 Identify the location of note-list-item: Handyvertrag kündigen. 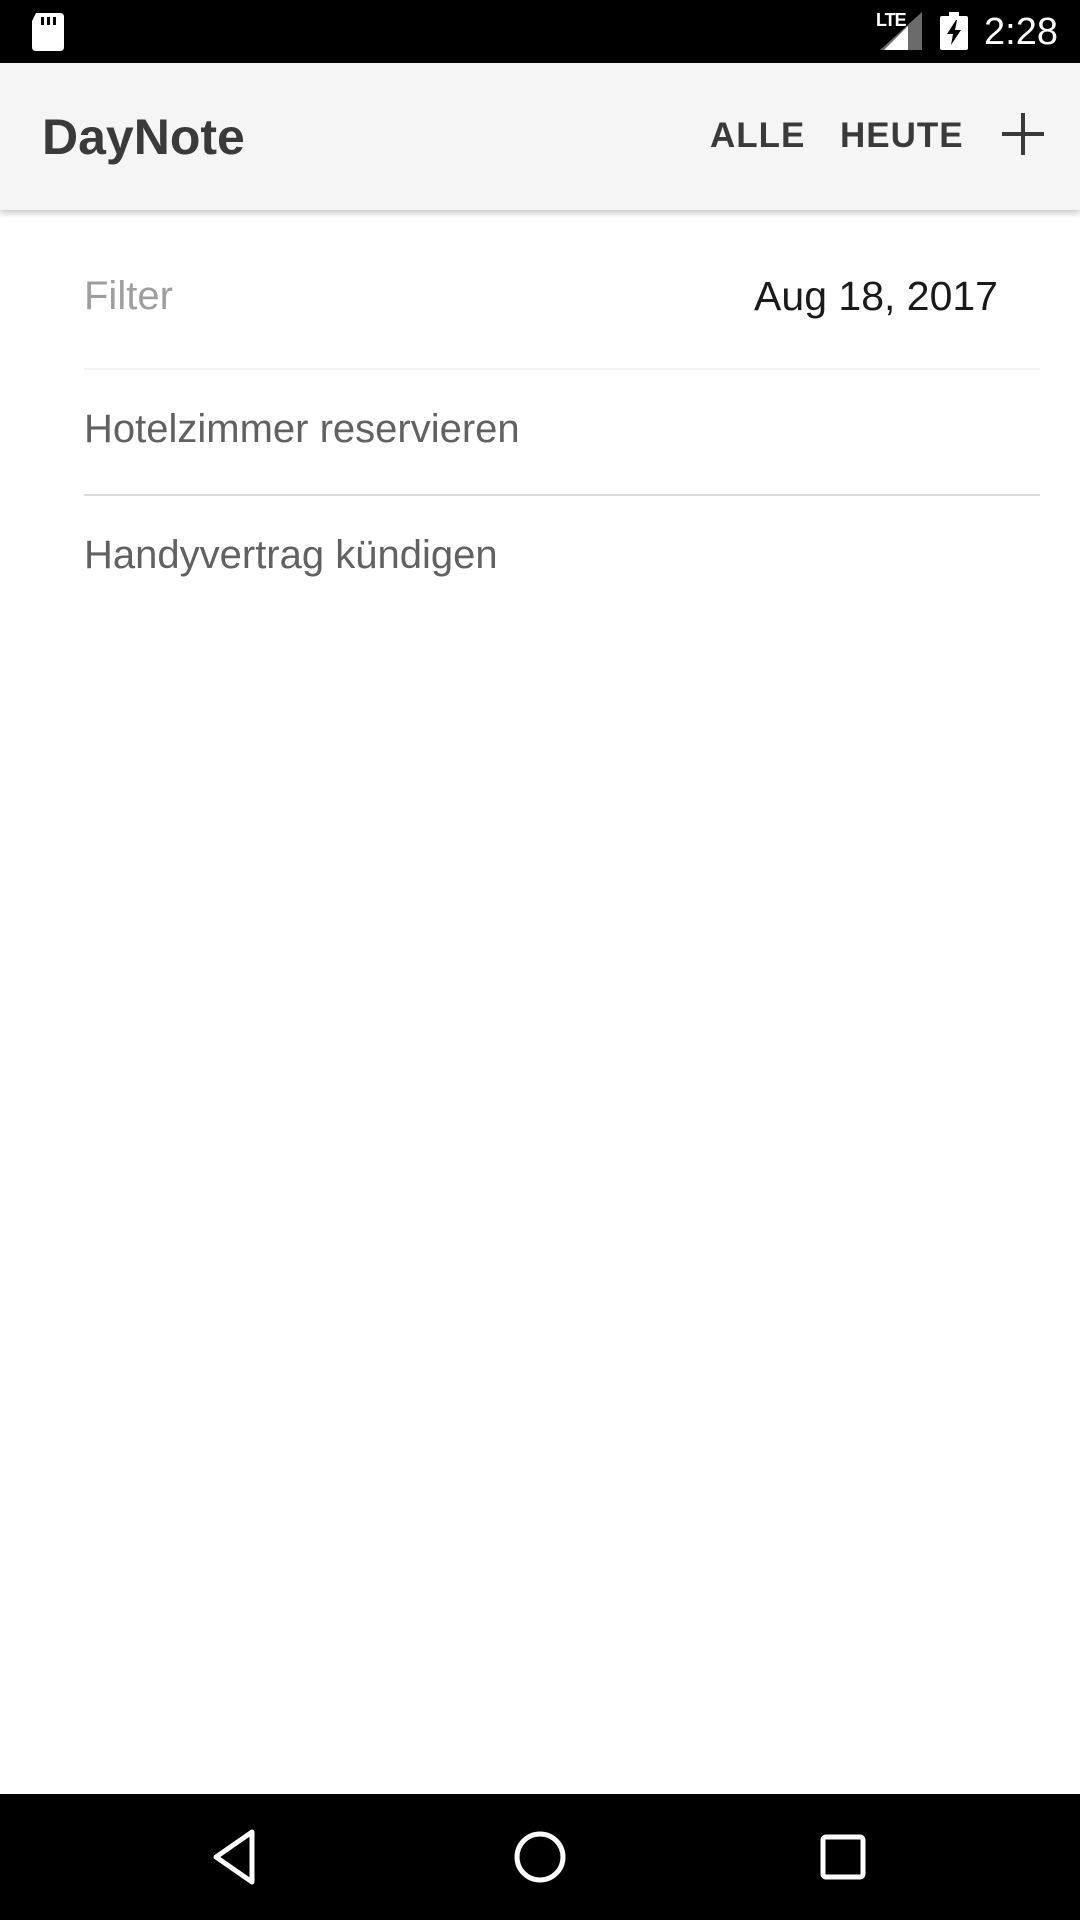
(562, 558).